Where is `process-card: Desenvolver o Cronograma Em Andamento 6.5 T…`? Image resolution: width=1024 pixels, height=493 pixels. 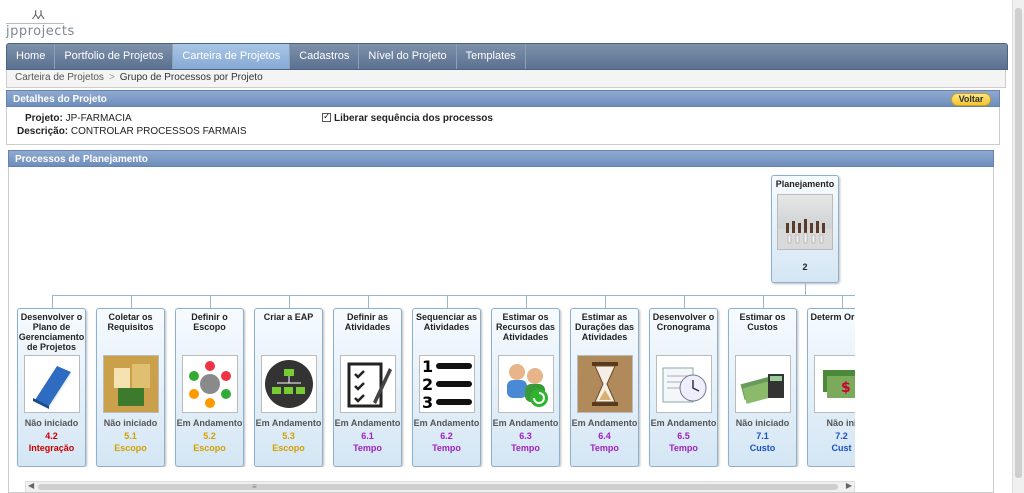 process-card: Desenvolver o Cronograma Em Andamento 6.5 T… is located at coordinates (683, 387).